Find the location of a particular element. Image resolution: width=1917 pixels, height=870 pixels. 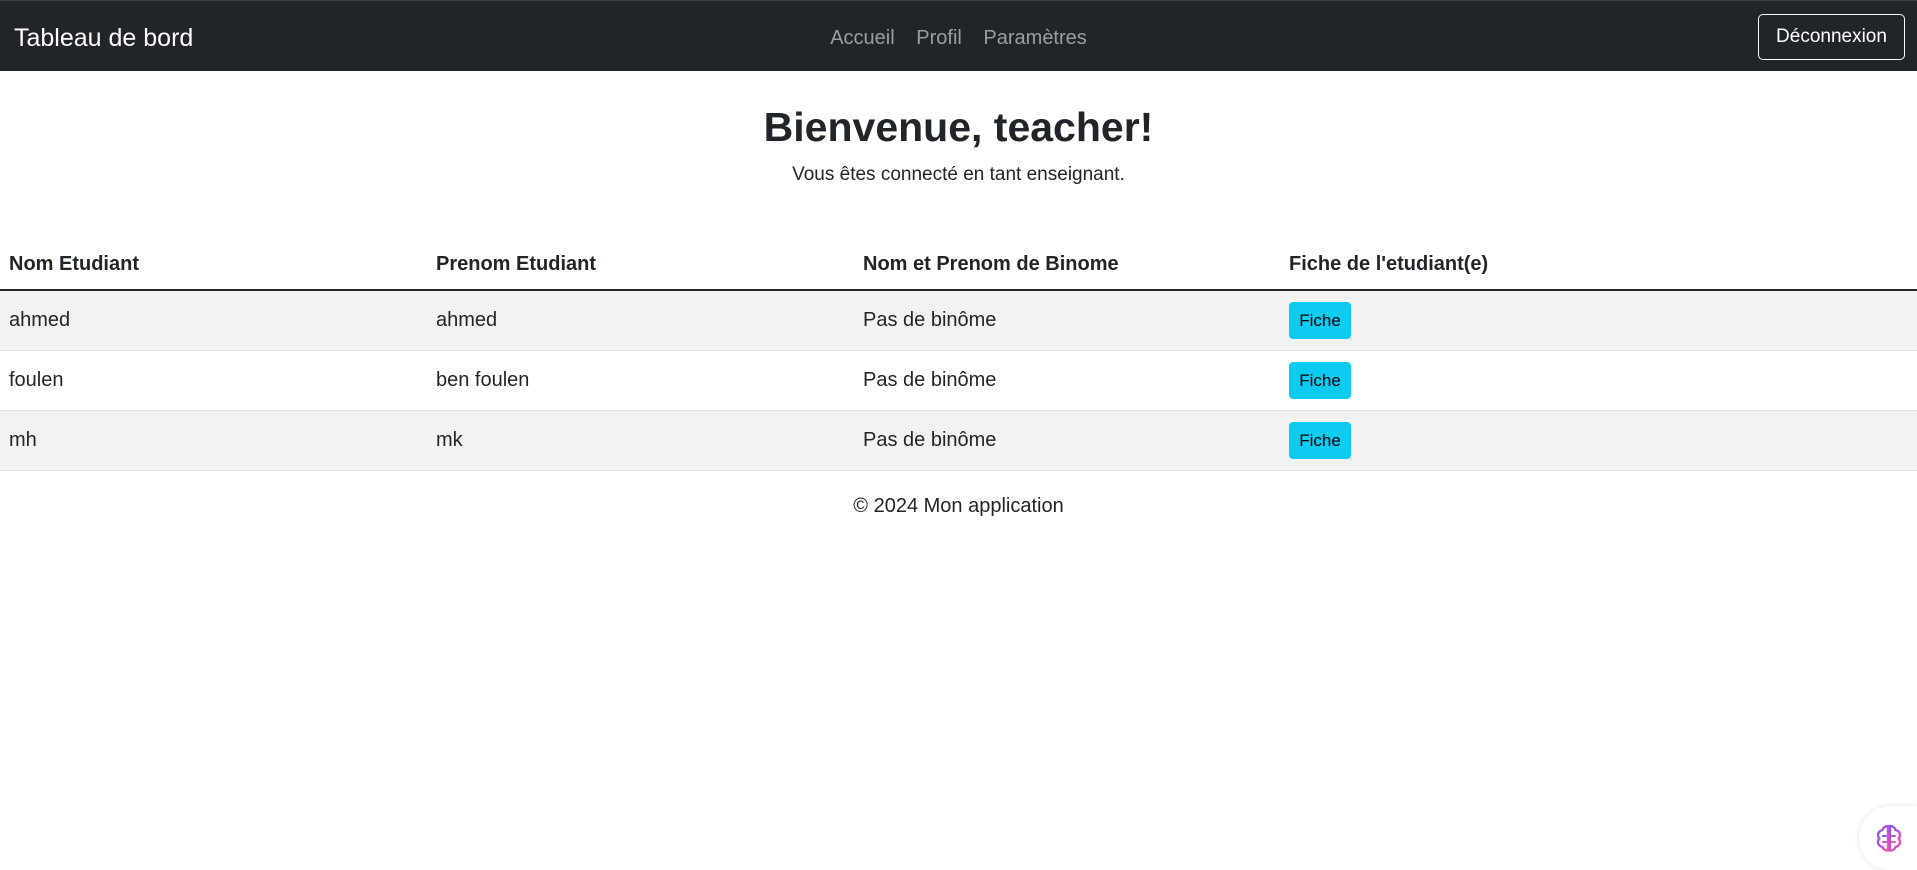

footer: © 2024 Mon application is located at coordinates (958, 506).